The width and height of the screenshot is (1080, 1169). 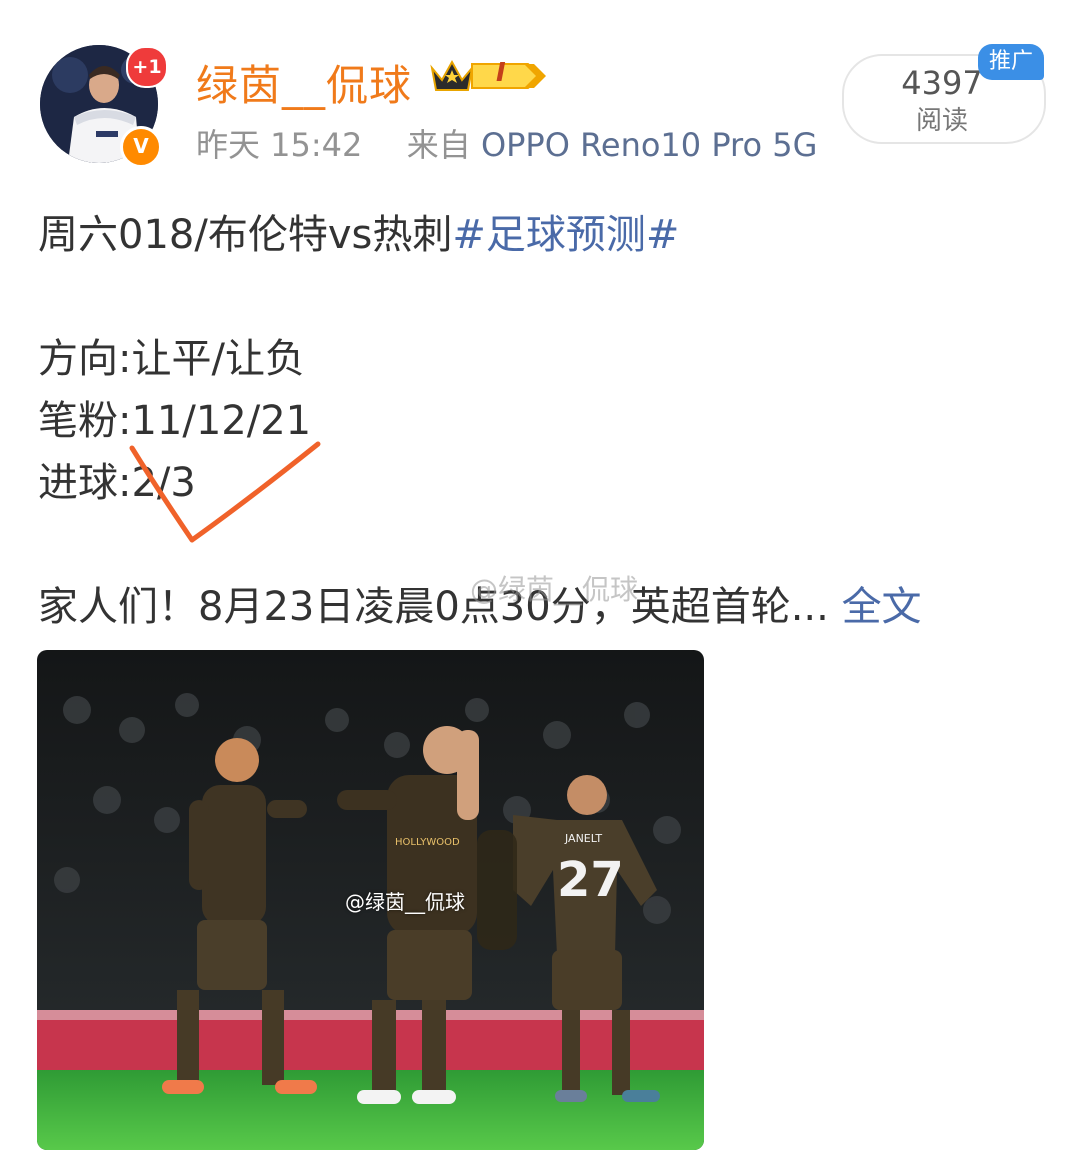 I want to click on promote-tag: 推广, so click(x=1011, y=62).